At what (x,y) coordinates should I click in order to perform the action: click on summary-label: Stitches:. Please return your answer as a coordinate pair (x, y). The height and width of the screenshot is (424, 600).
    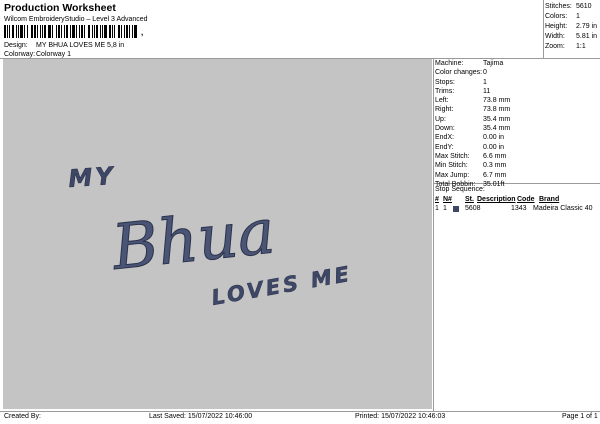
    Looking at the image, I should click on (558, 6).